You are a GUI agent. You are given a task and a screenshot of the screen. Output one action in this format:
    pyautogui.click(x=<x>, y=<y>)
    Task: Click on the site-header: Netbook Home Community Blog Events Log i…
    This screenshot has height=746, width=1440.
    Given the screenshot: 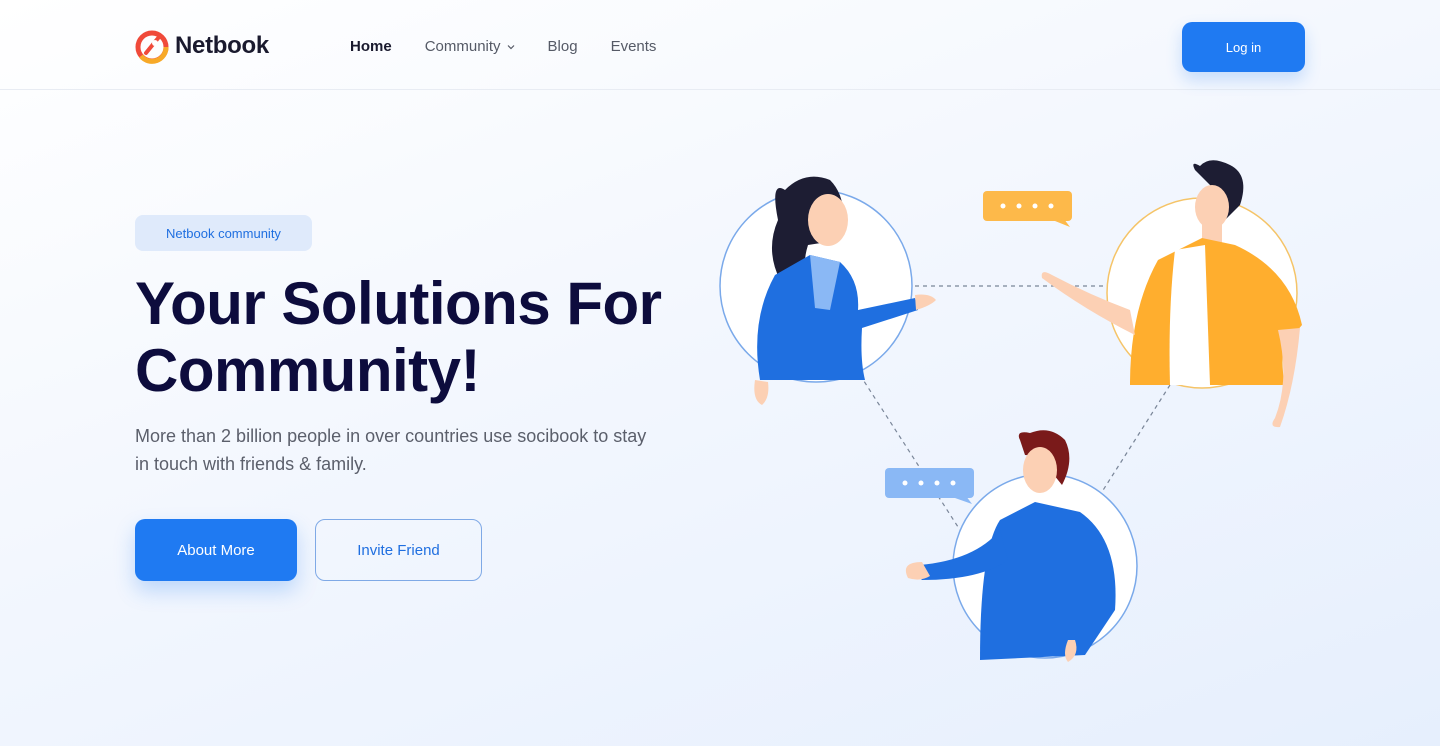 What is the action you would take?
    pyautogui.click(x=720, y=45)
    